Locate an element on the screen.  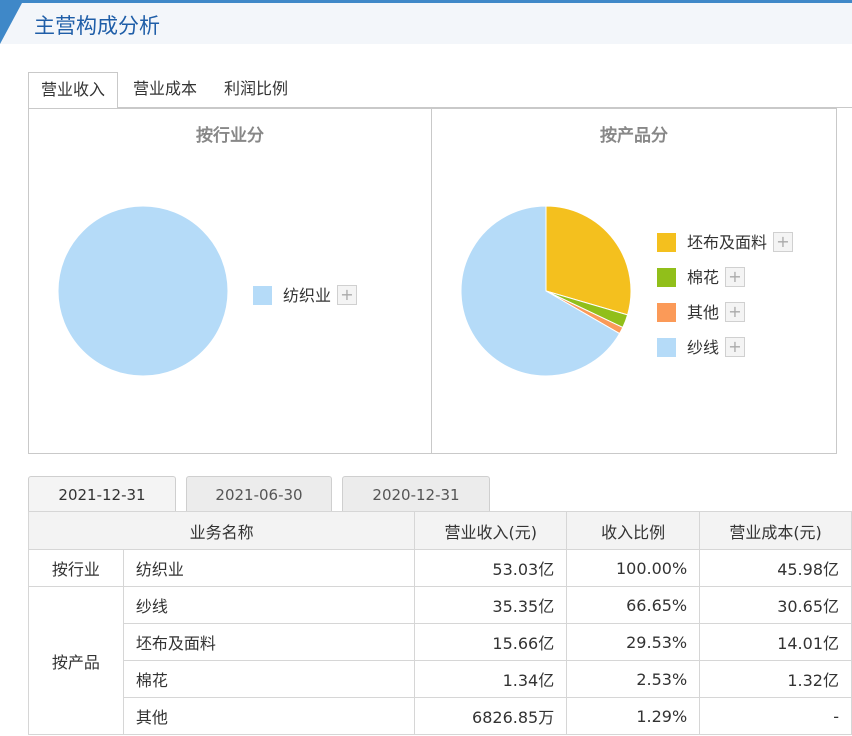
cost-value: 1.32亿 is located at coordinates (775, 679).